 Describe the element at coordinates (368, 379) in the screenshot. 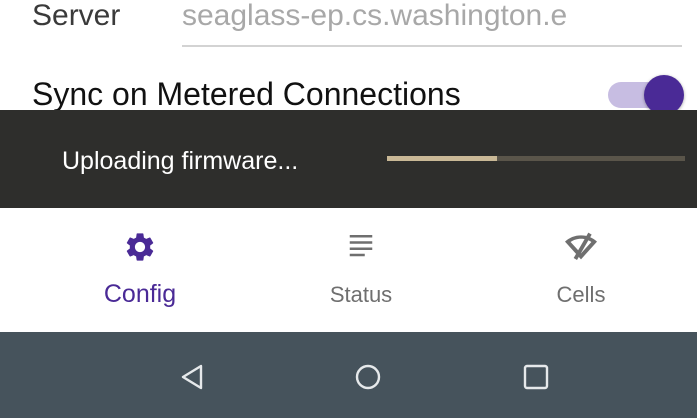

I see `home-icon` at that location.